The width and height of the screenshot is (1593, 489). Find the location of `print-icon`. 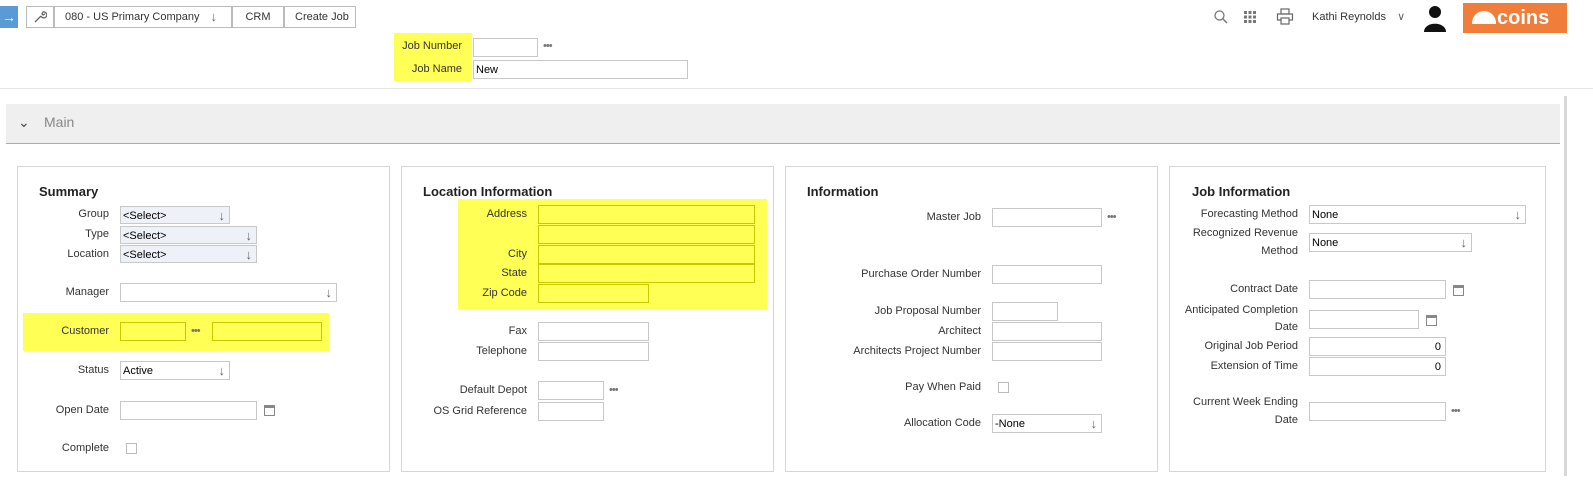

print-icon is located at coordinates (1285, 16).